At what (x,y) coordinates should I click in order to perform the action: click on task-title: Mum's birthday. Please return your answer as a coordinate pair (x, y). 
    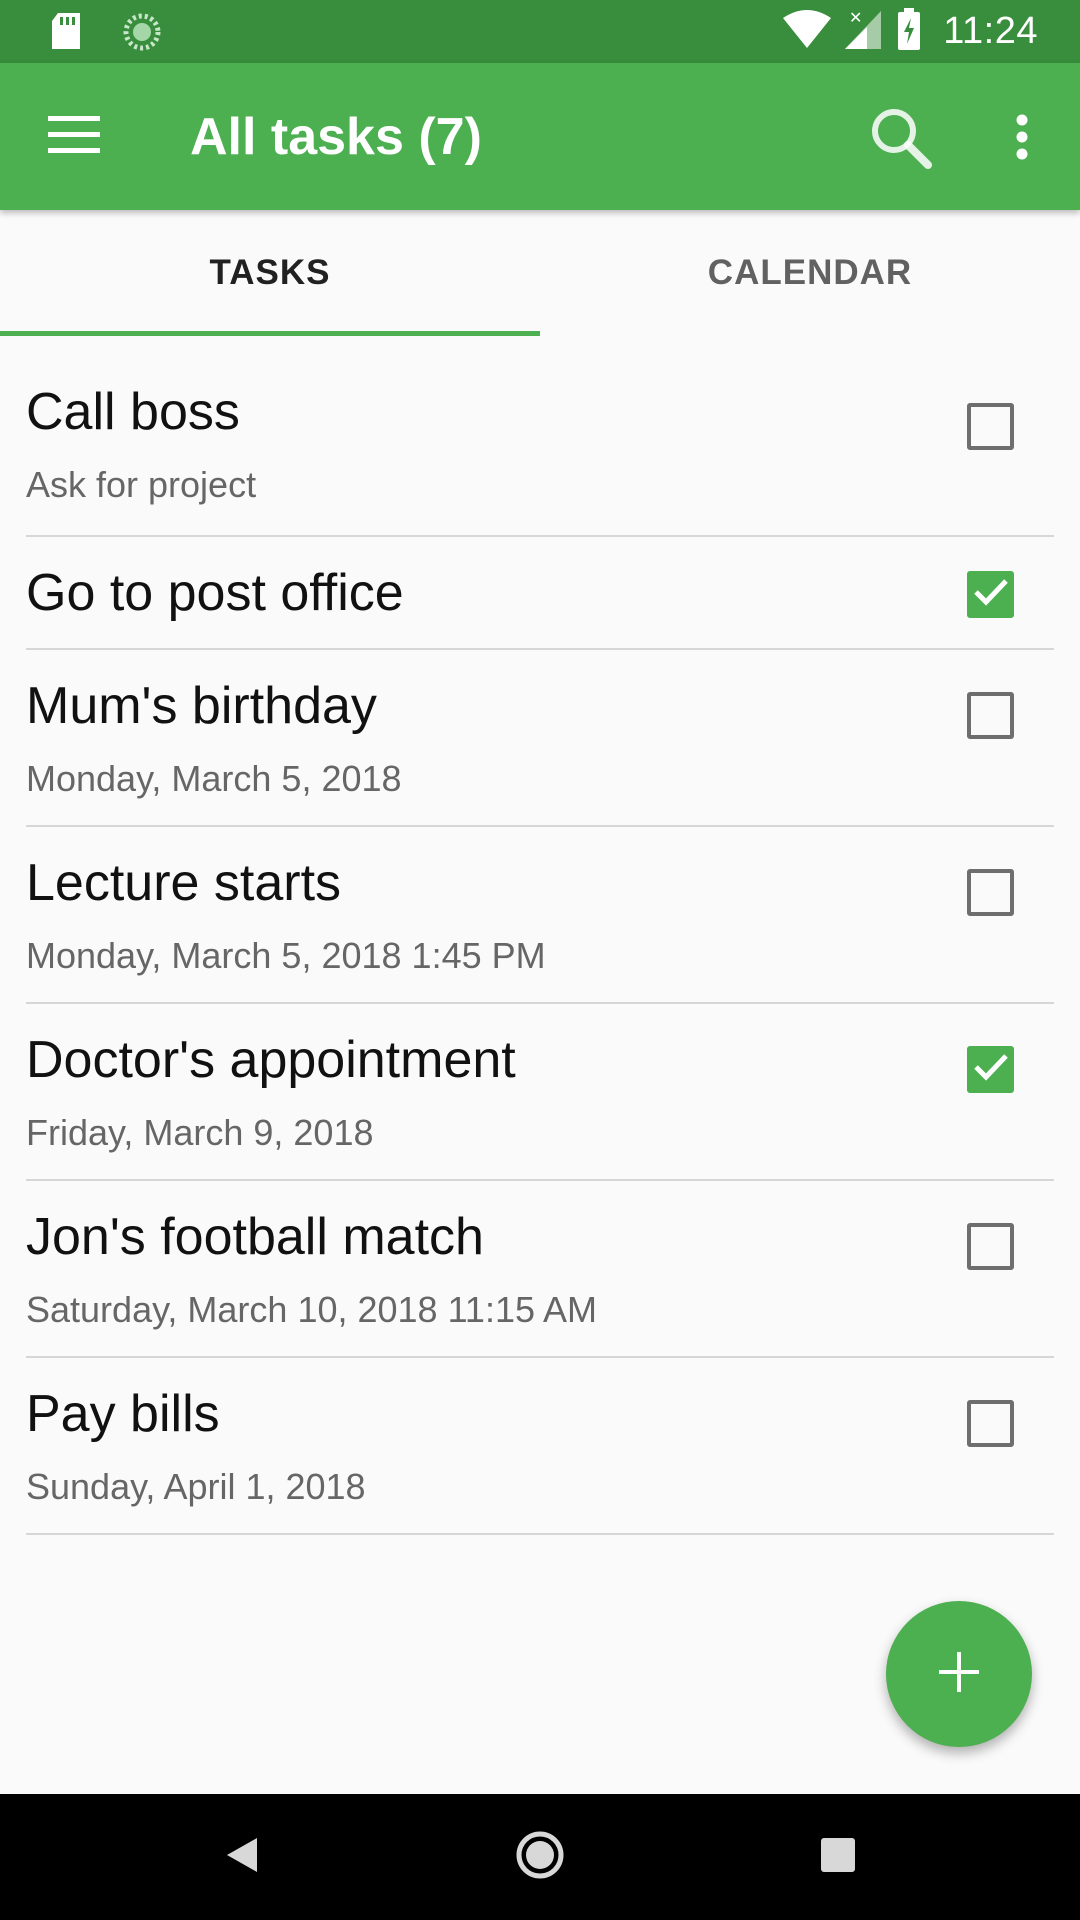
    Looking at the image, I should click on (201, 706).